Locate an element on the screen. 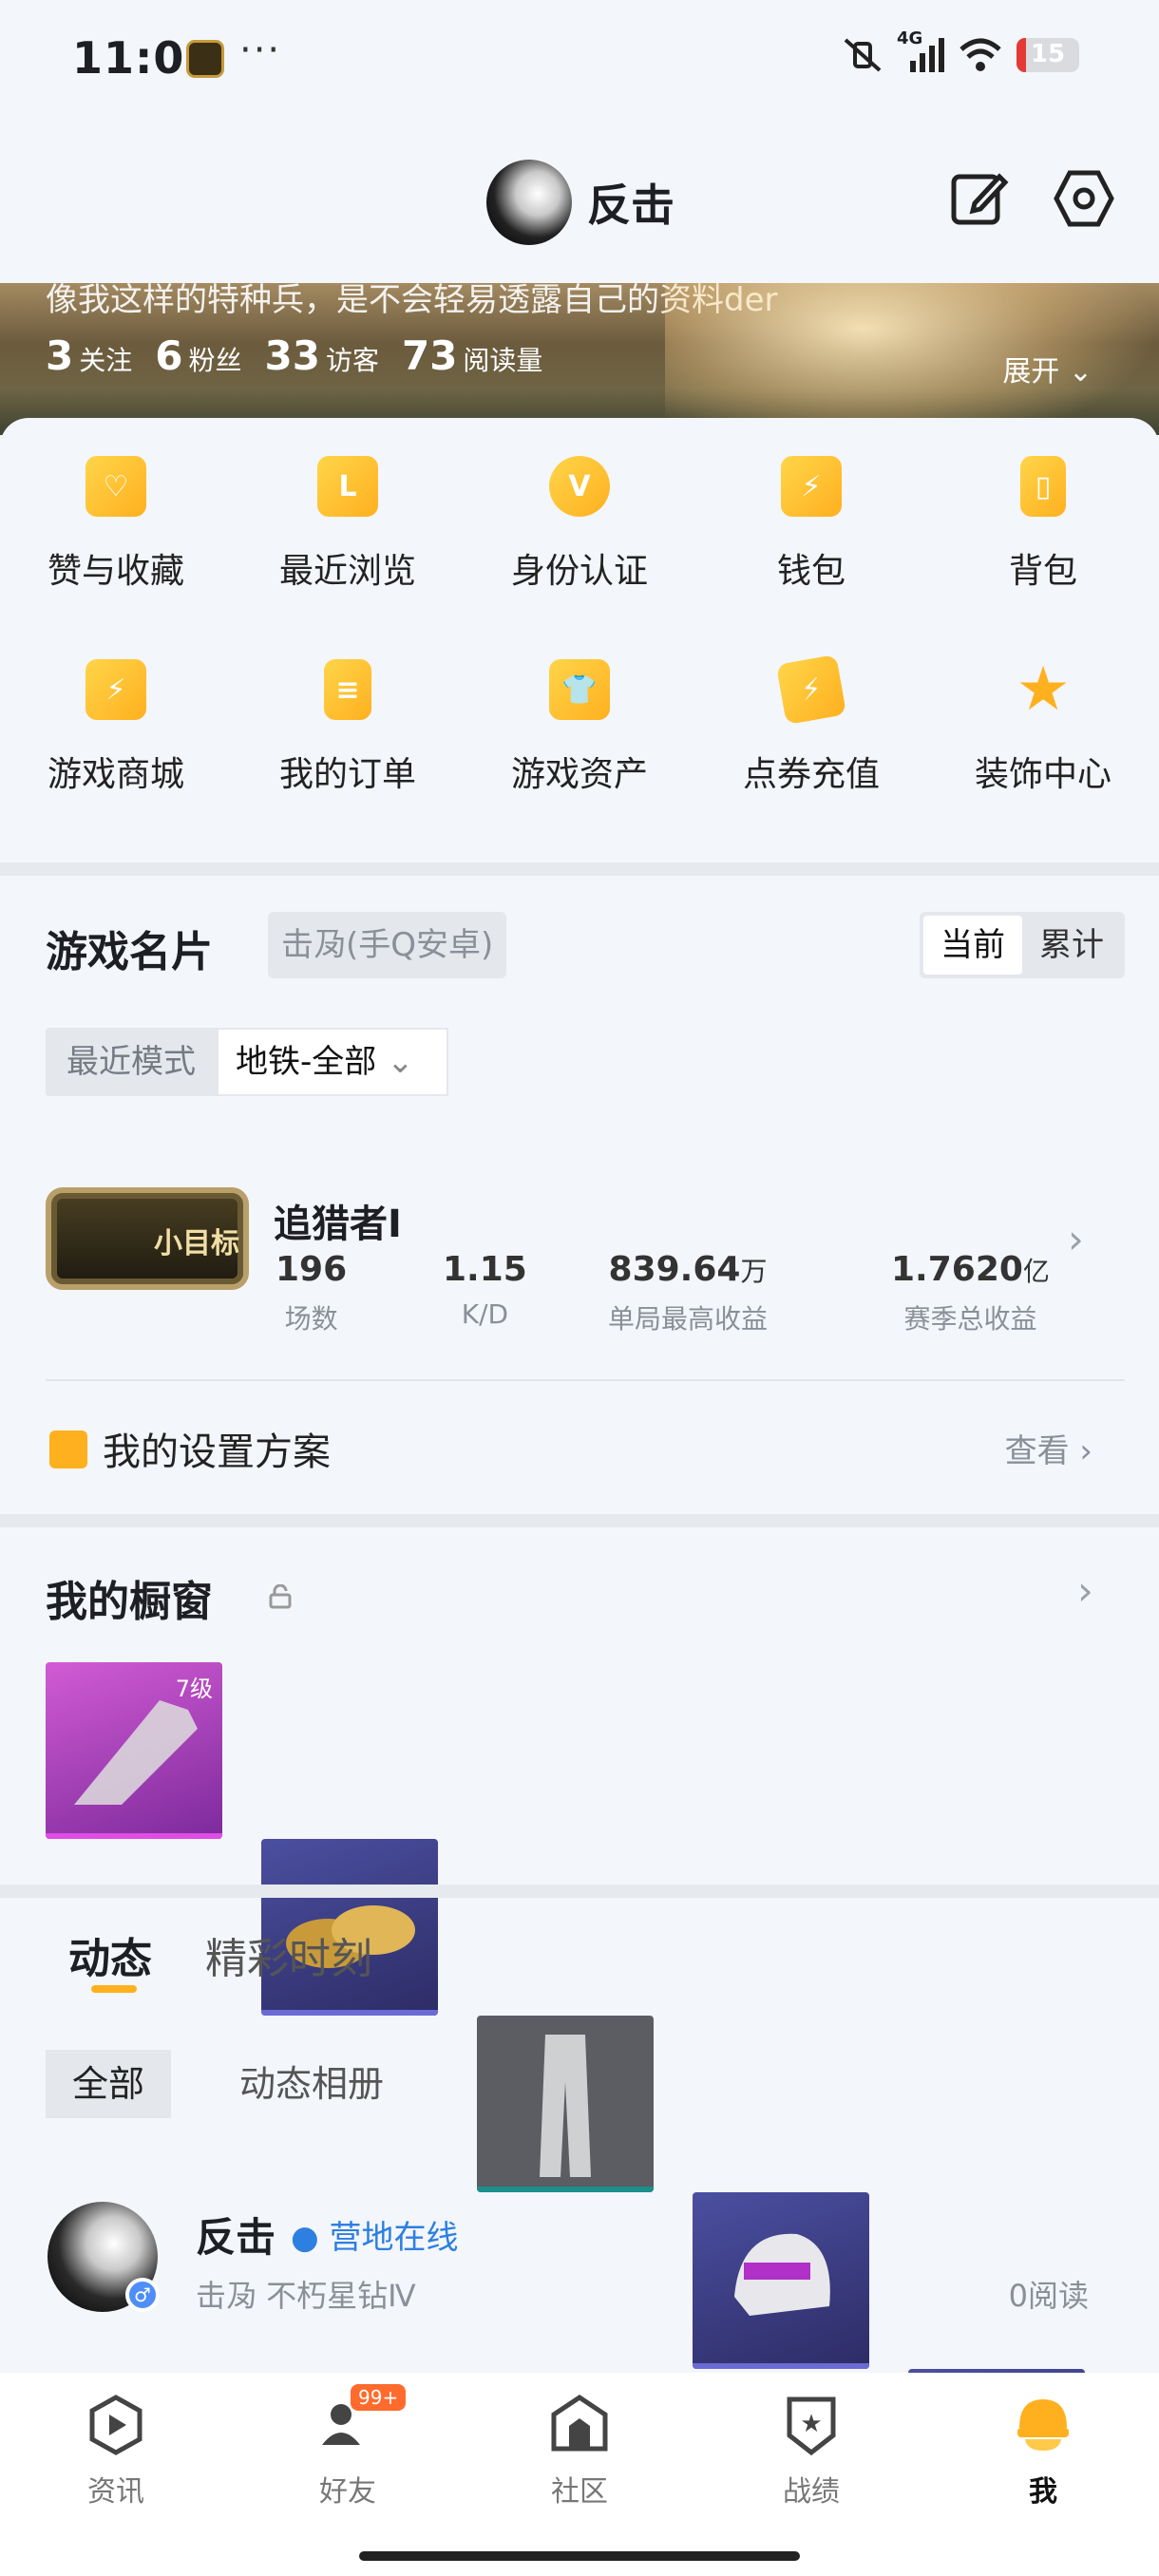 This screenshot has width=1159, height=2576. view-plan-link: 查看 › is located at coordinates (1048, 1448).